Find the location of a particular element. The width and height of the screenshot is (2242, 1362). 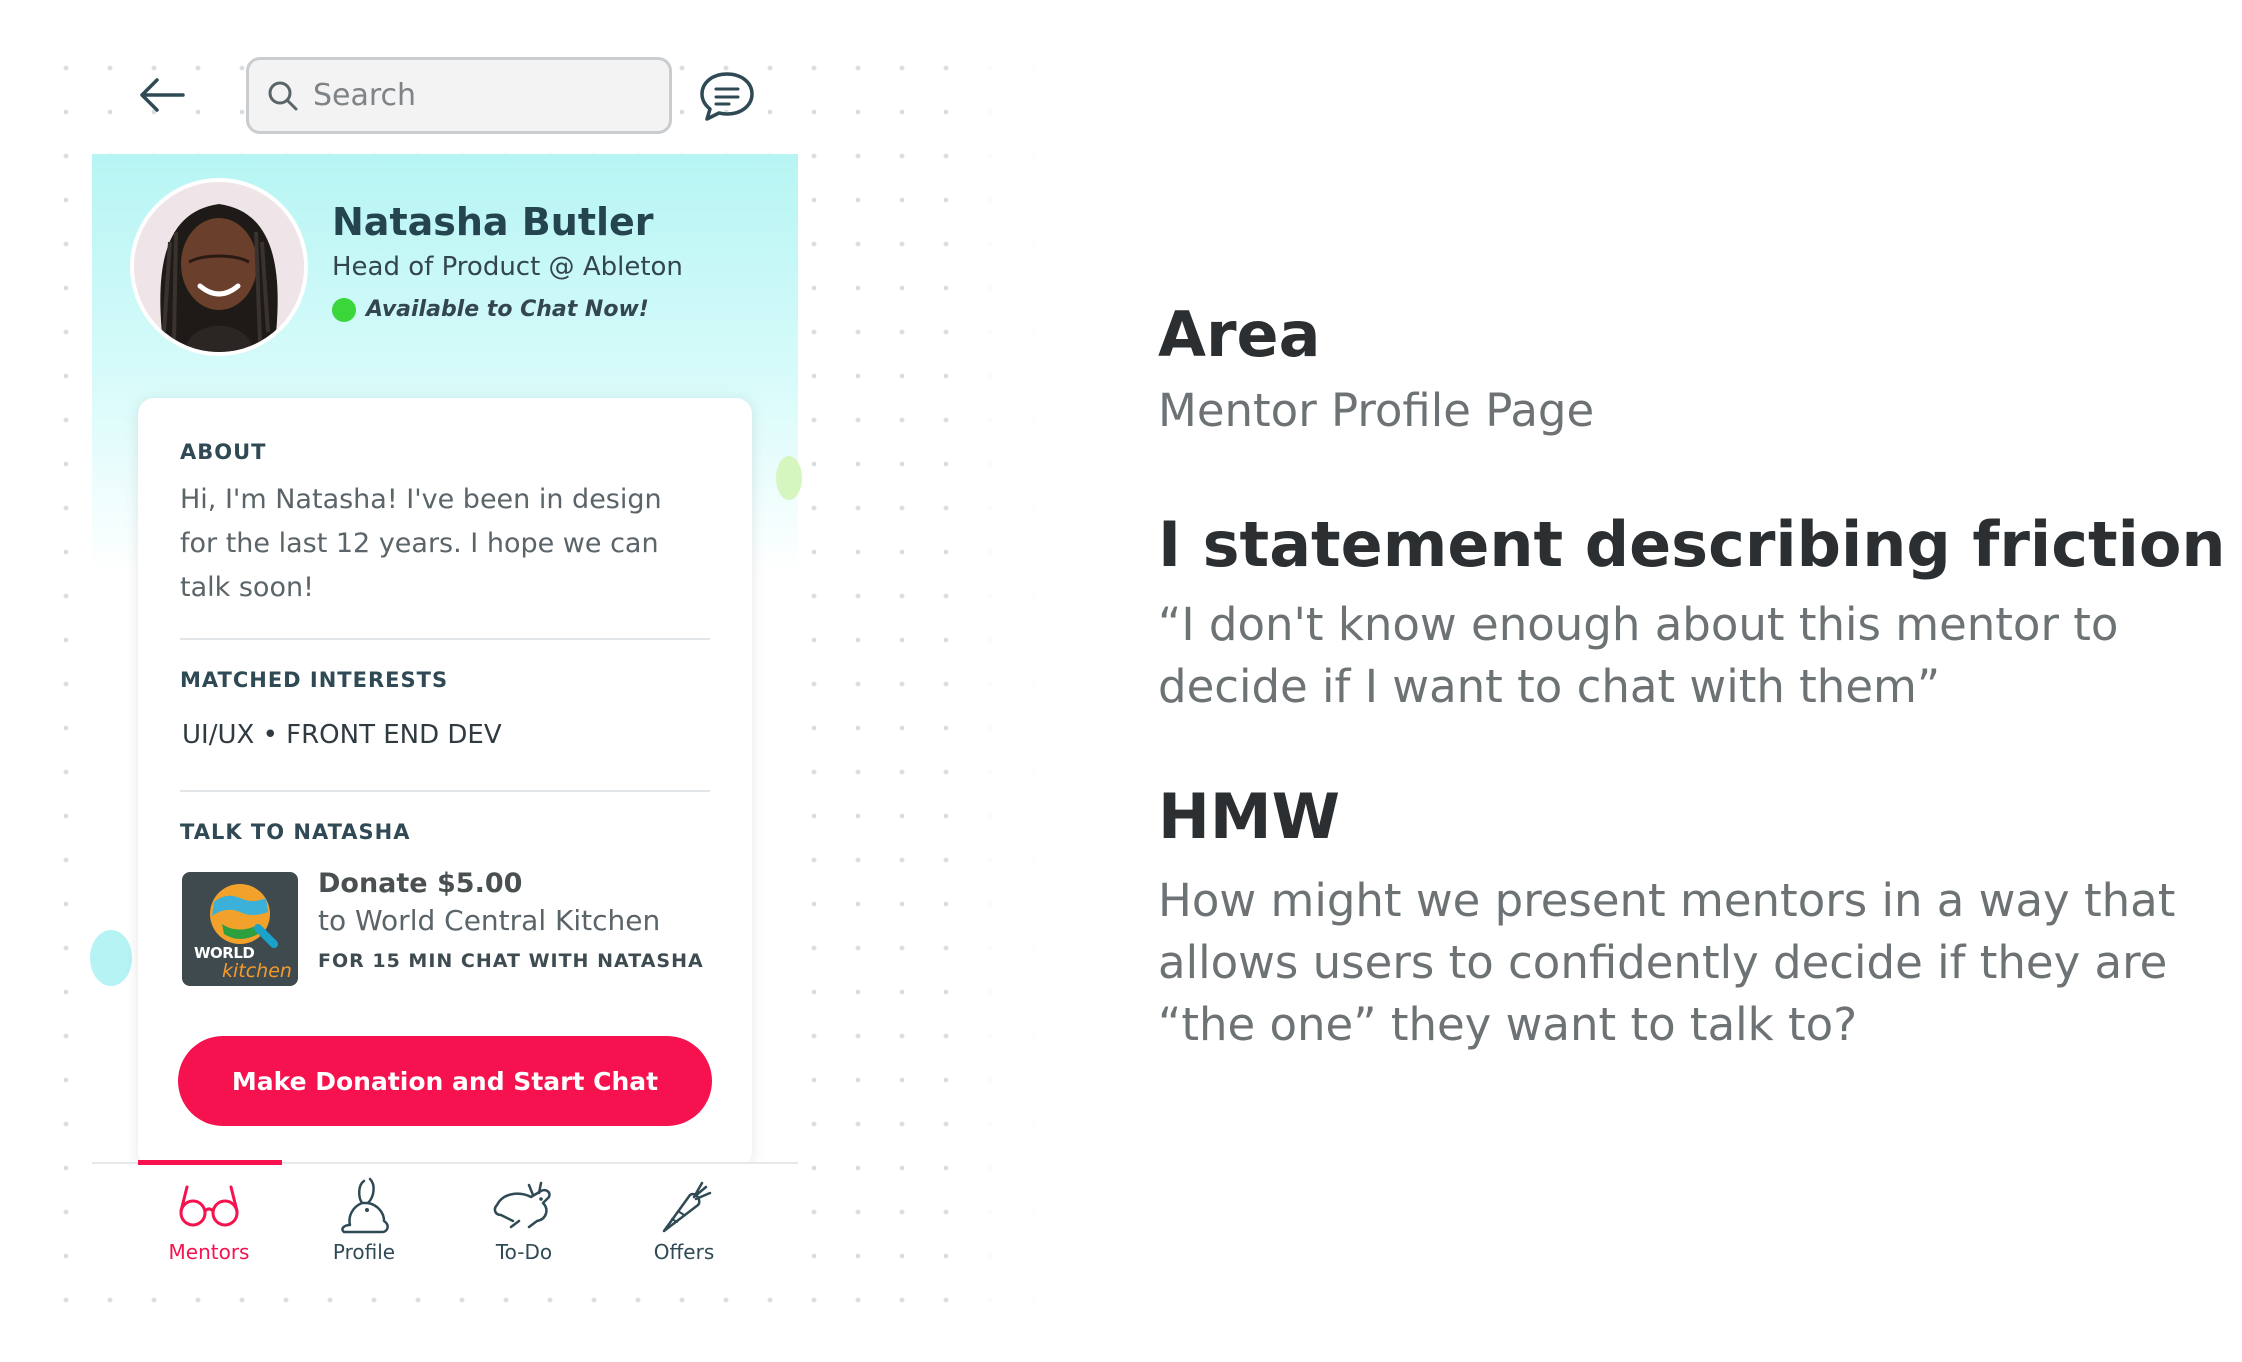

donation-recipient: to World Central Kitchen is located at coordinates (489, 920).